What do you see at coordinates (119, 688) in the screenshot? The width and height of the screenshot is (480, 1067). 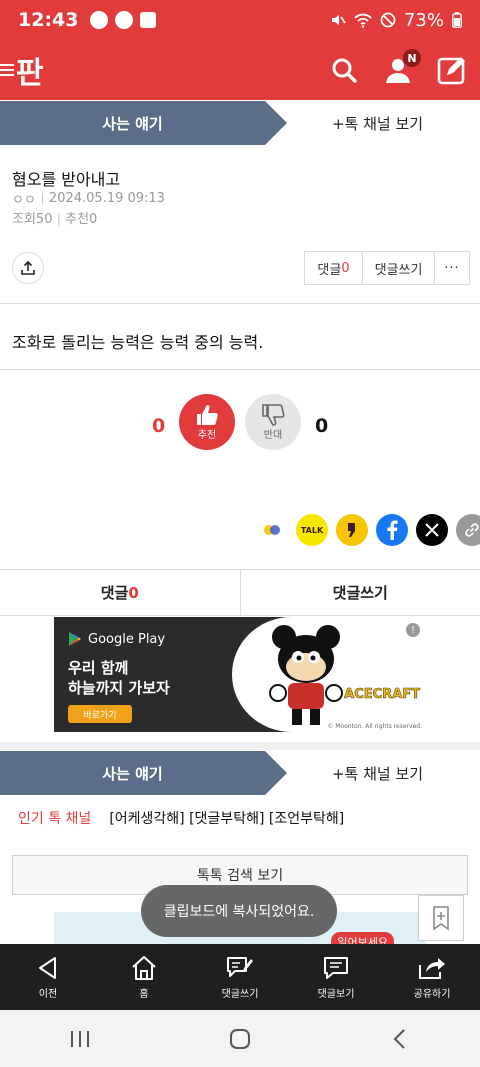 I see `ad-headline-2: 하늘까지 가보자` at bounding box center [119, 688].